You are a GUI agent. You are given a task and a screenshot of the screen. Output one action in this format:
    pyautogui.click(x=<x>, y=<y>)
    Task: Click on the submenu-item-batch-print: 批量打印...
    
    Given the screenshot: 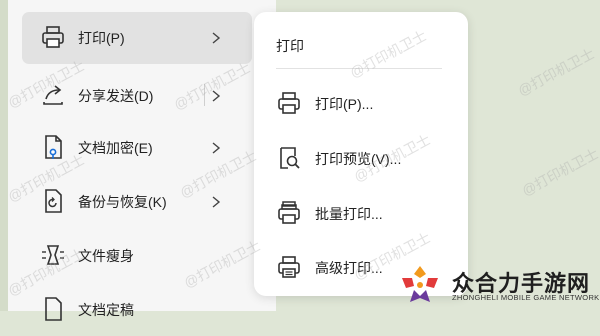 What is the action you would take?
    pyautogui.click(x=361, y=212)
    